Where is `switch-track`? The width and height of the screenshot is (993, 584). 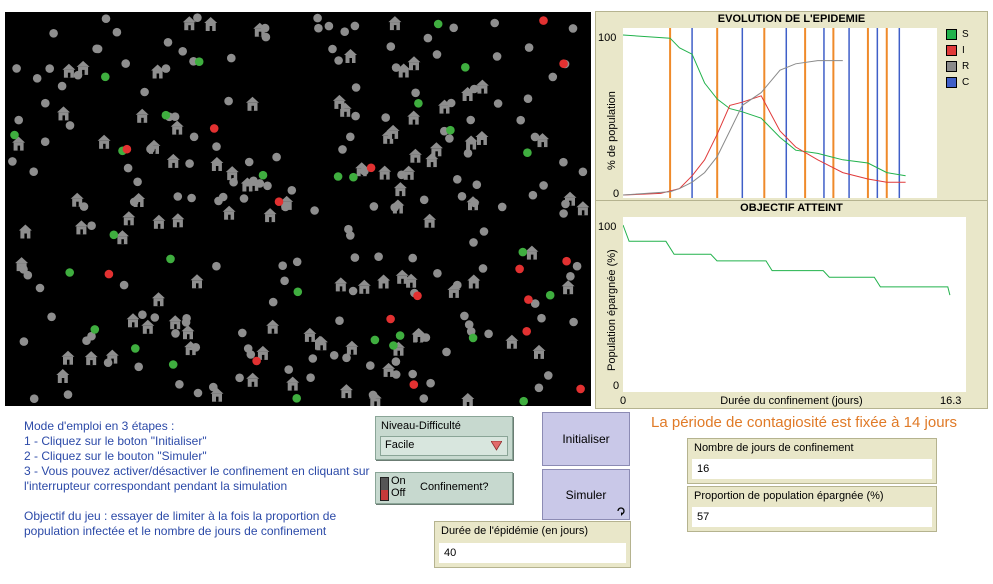
switch-track is located at coordinates (384, 489).